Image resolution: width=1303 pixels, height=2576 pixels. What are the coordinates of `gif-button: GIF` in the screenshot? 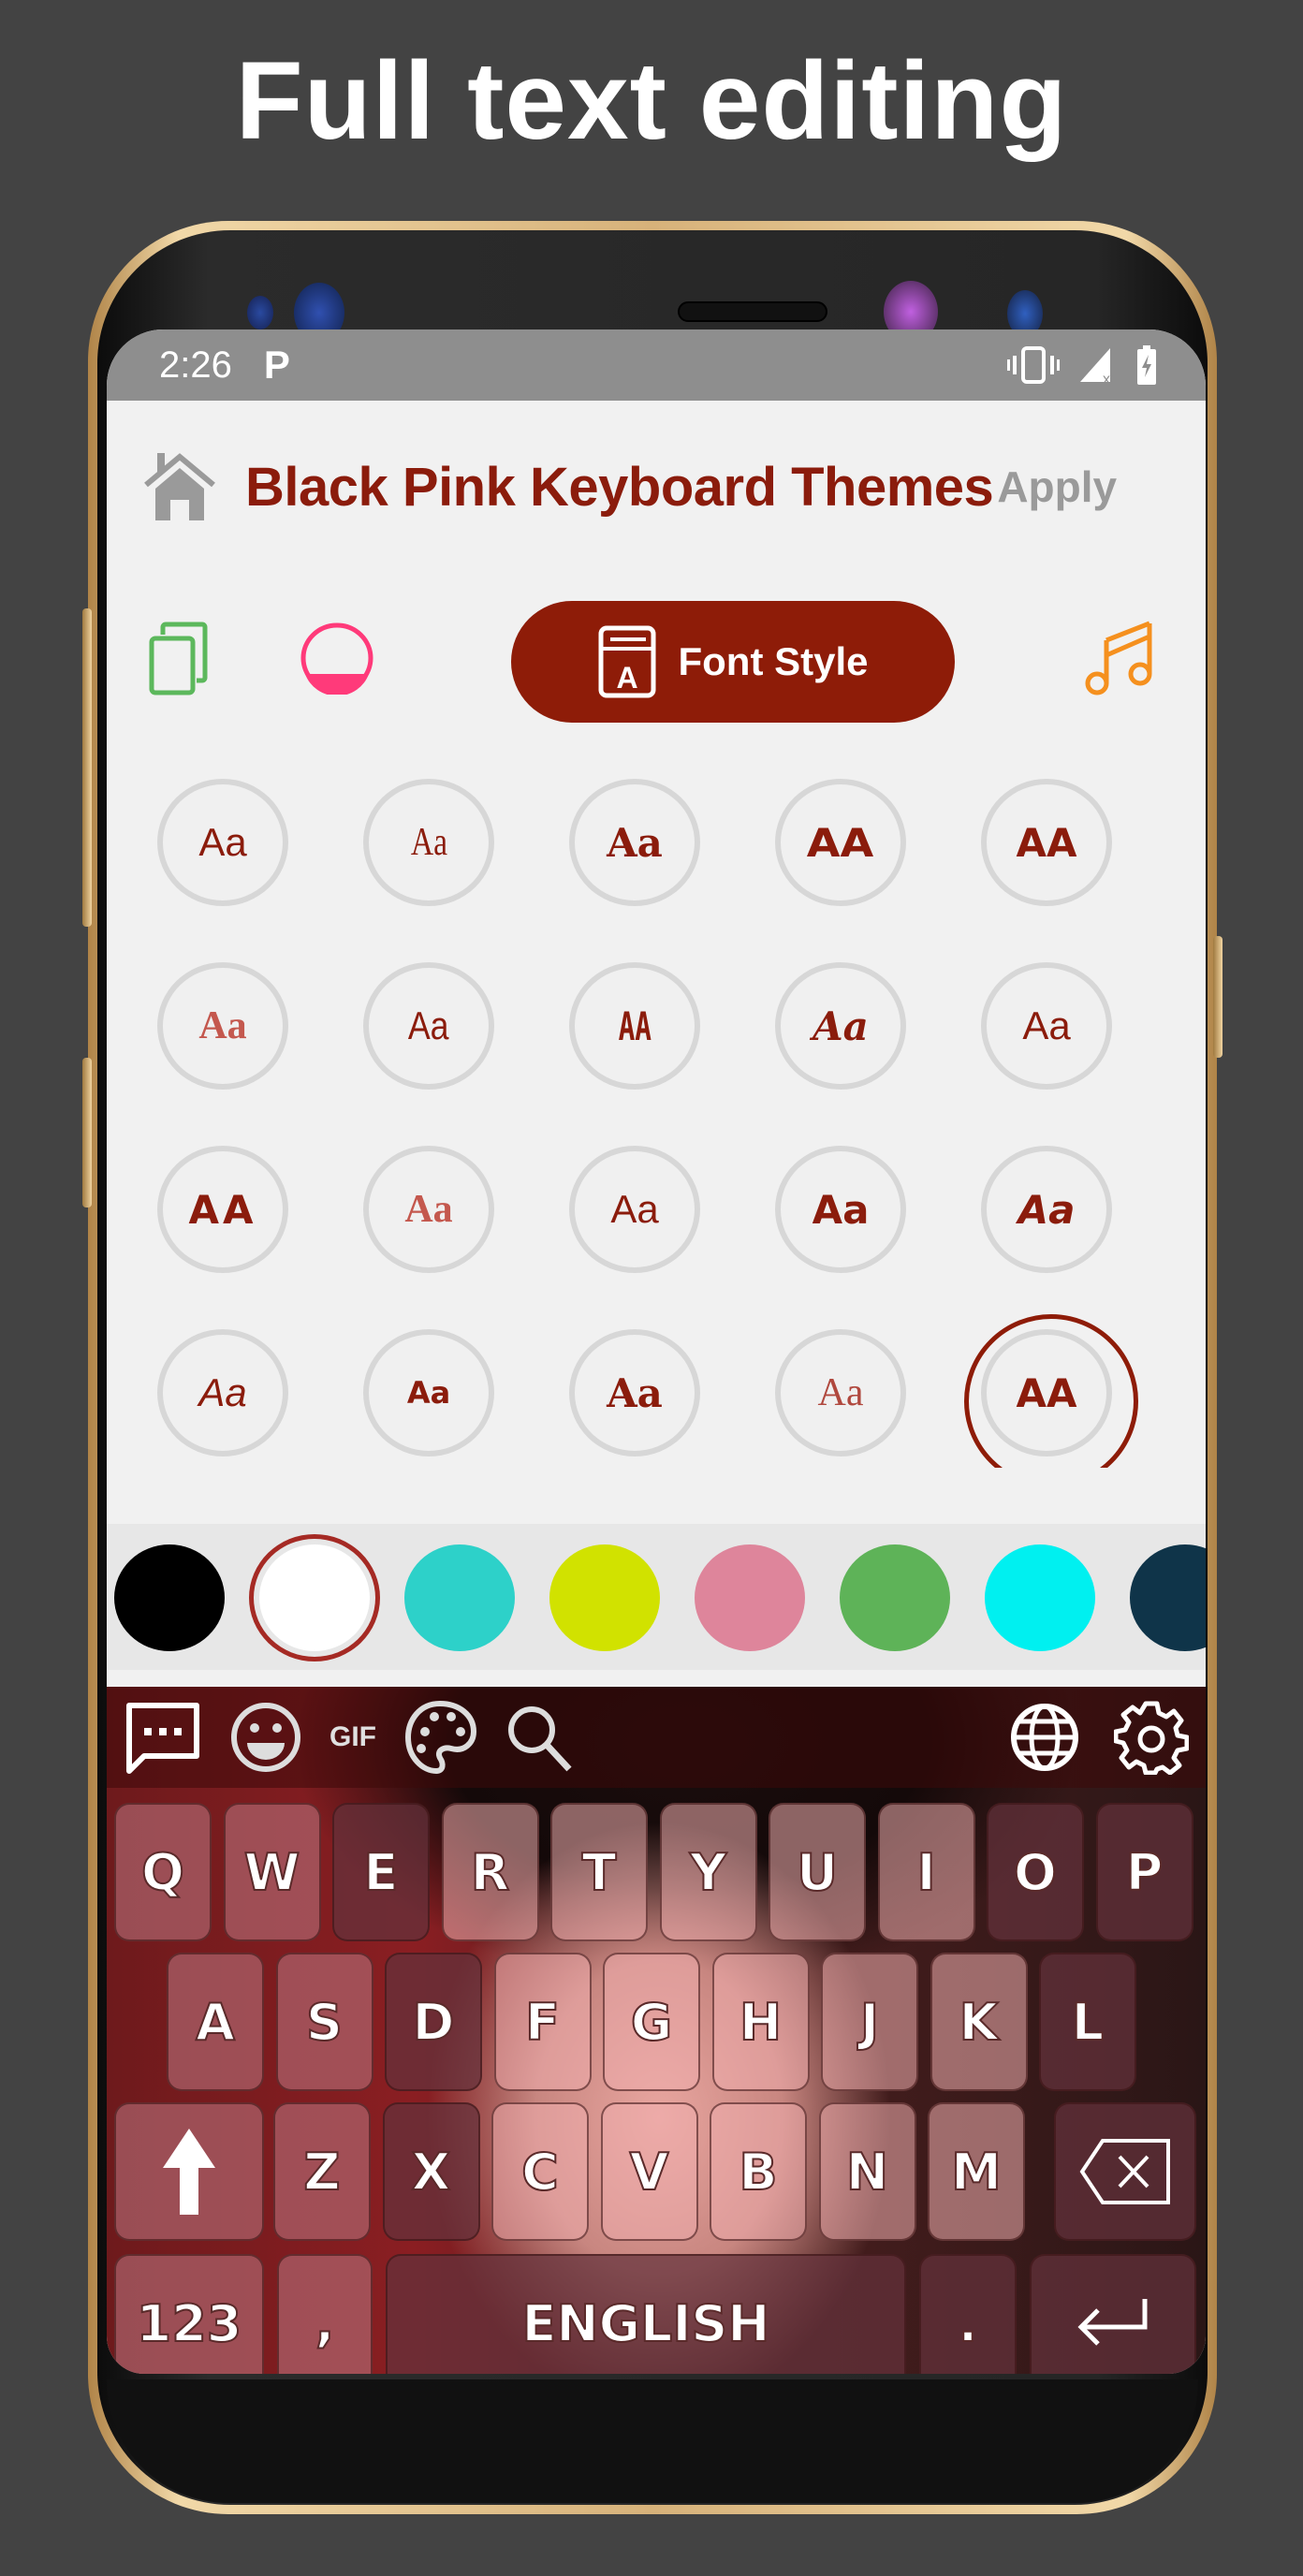 It's located at (353, 1737).